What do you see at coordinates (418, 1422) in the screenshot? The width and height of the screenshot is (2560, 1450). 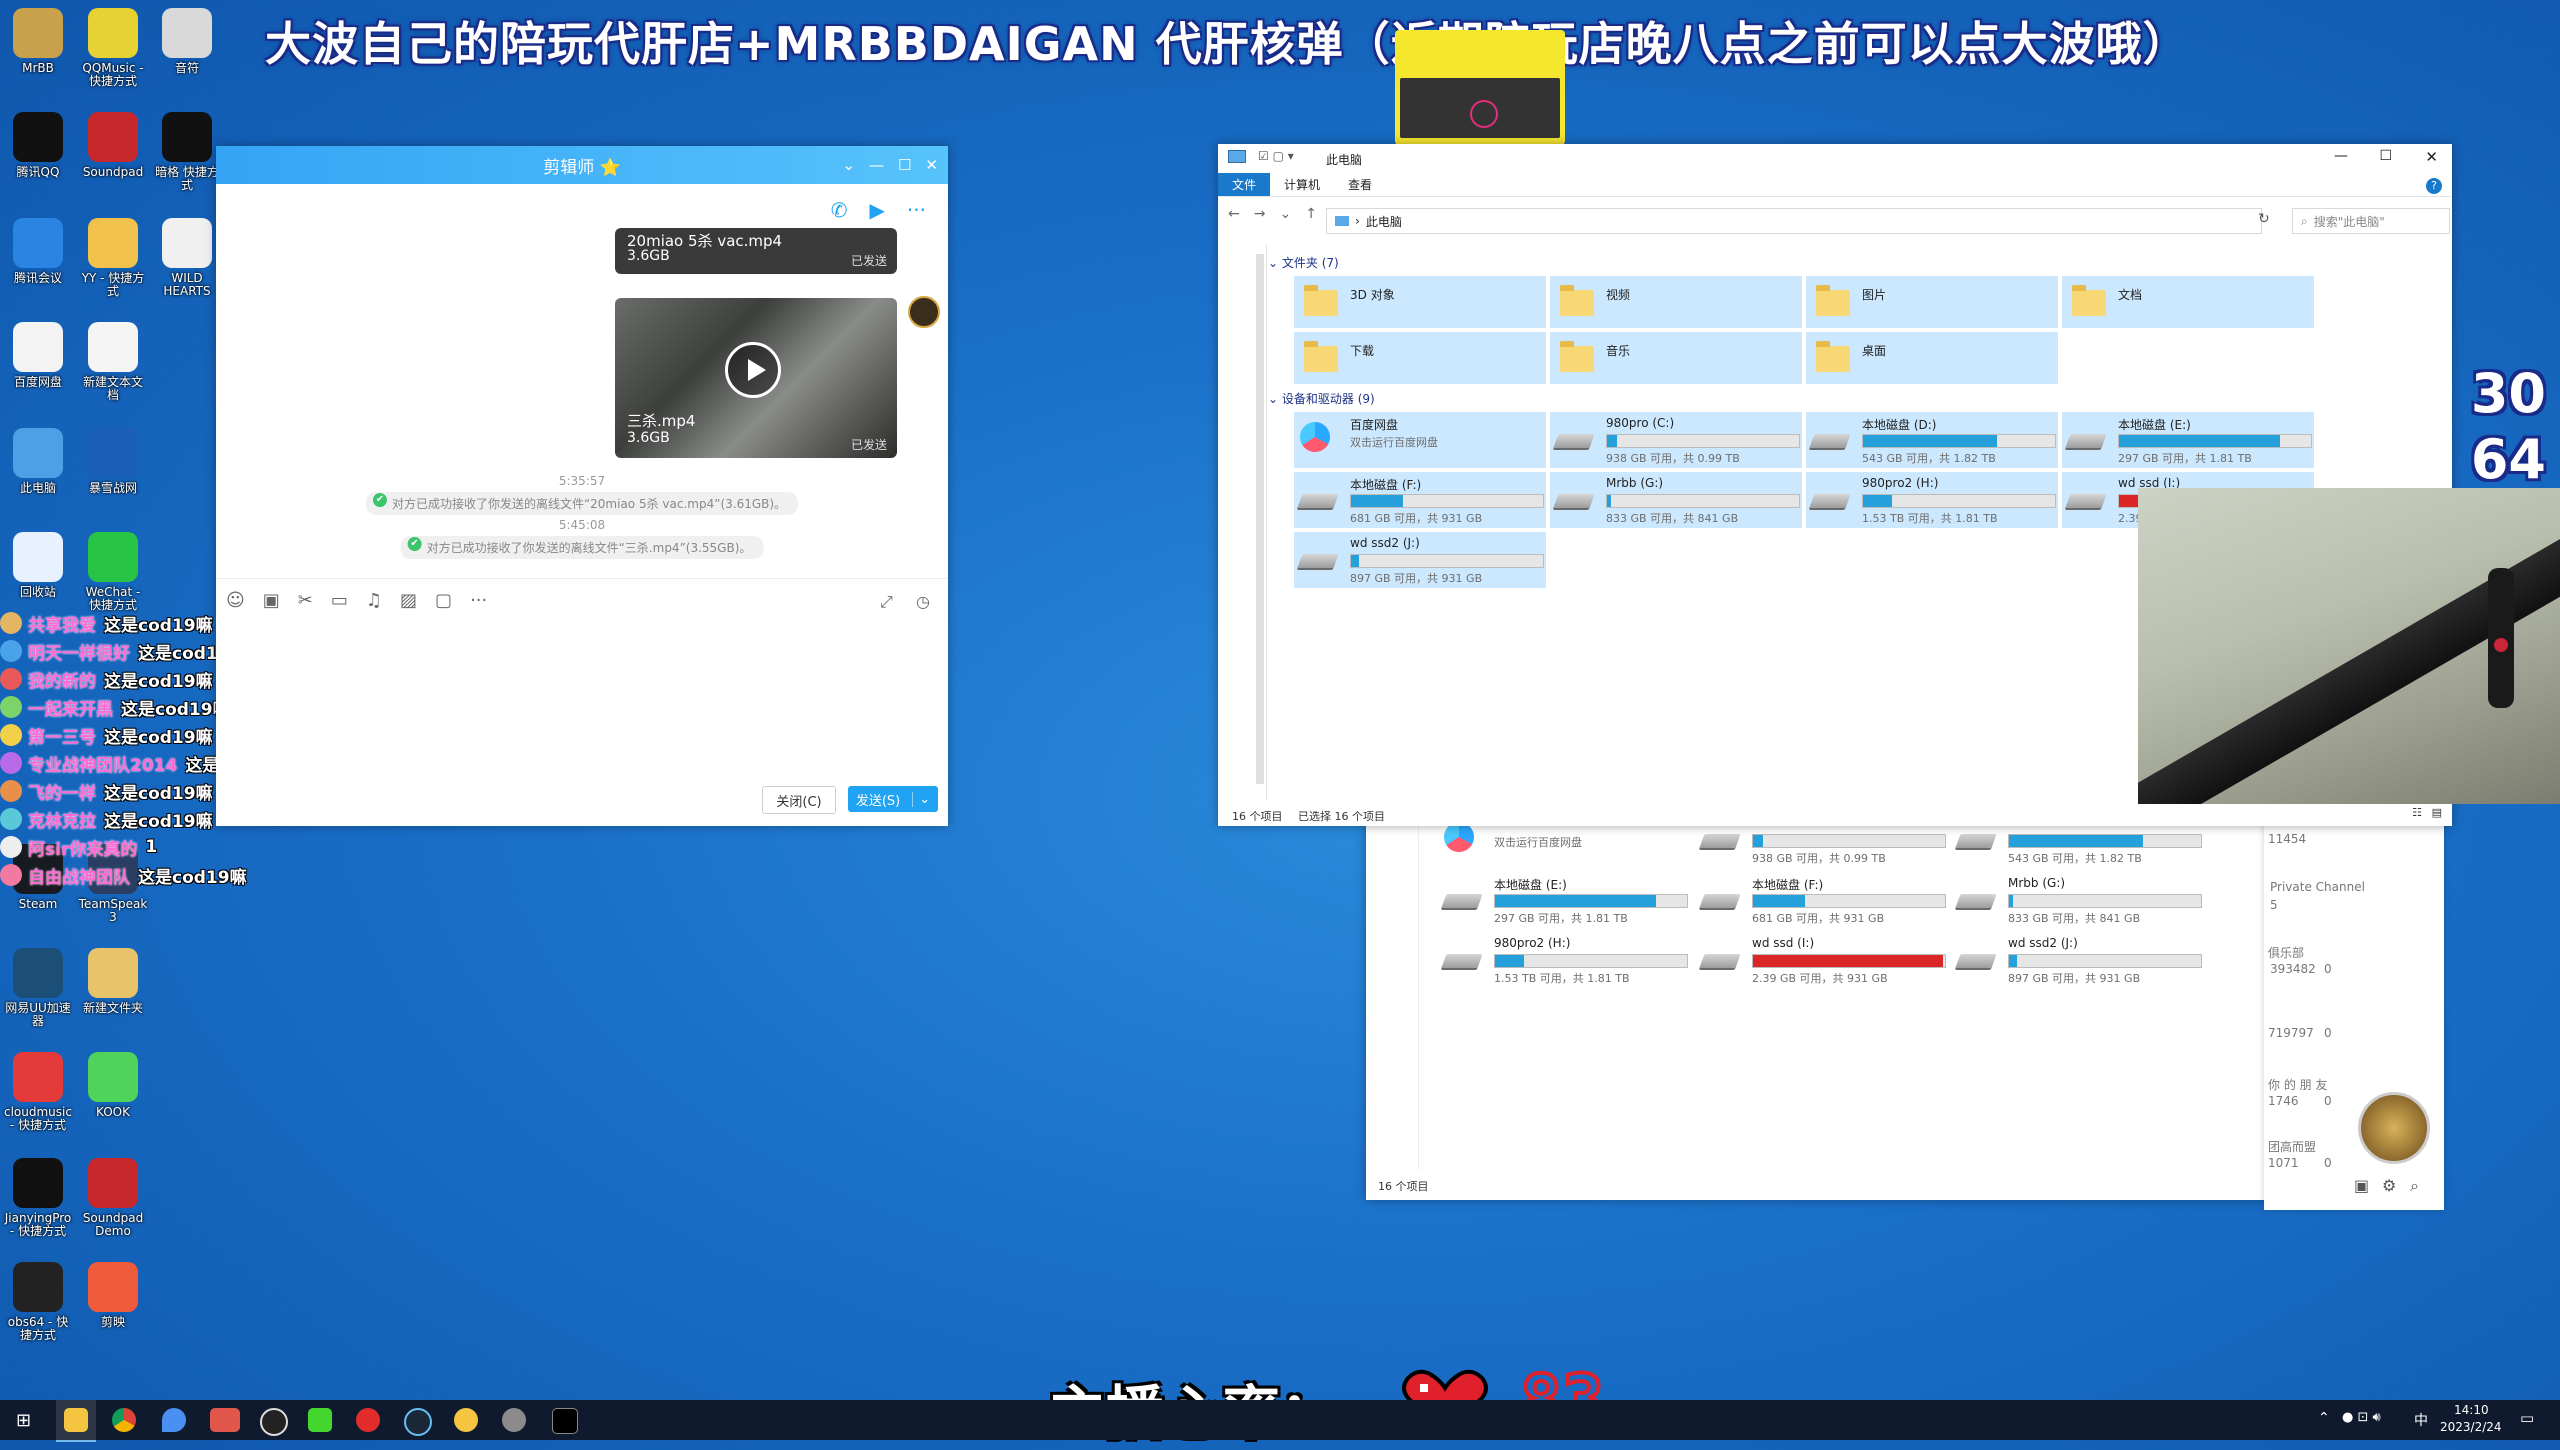 I see `steam-icon` at bounding box center [418, 1422].